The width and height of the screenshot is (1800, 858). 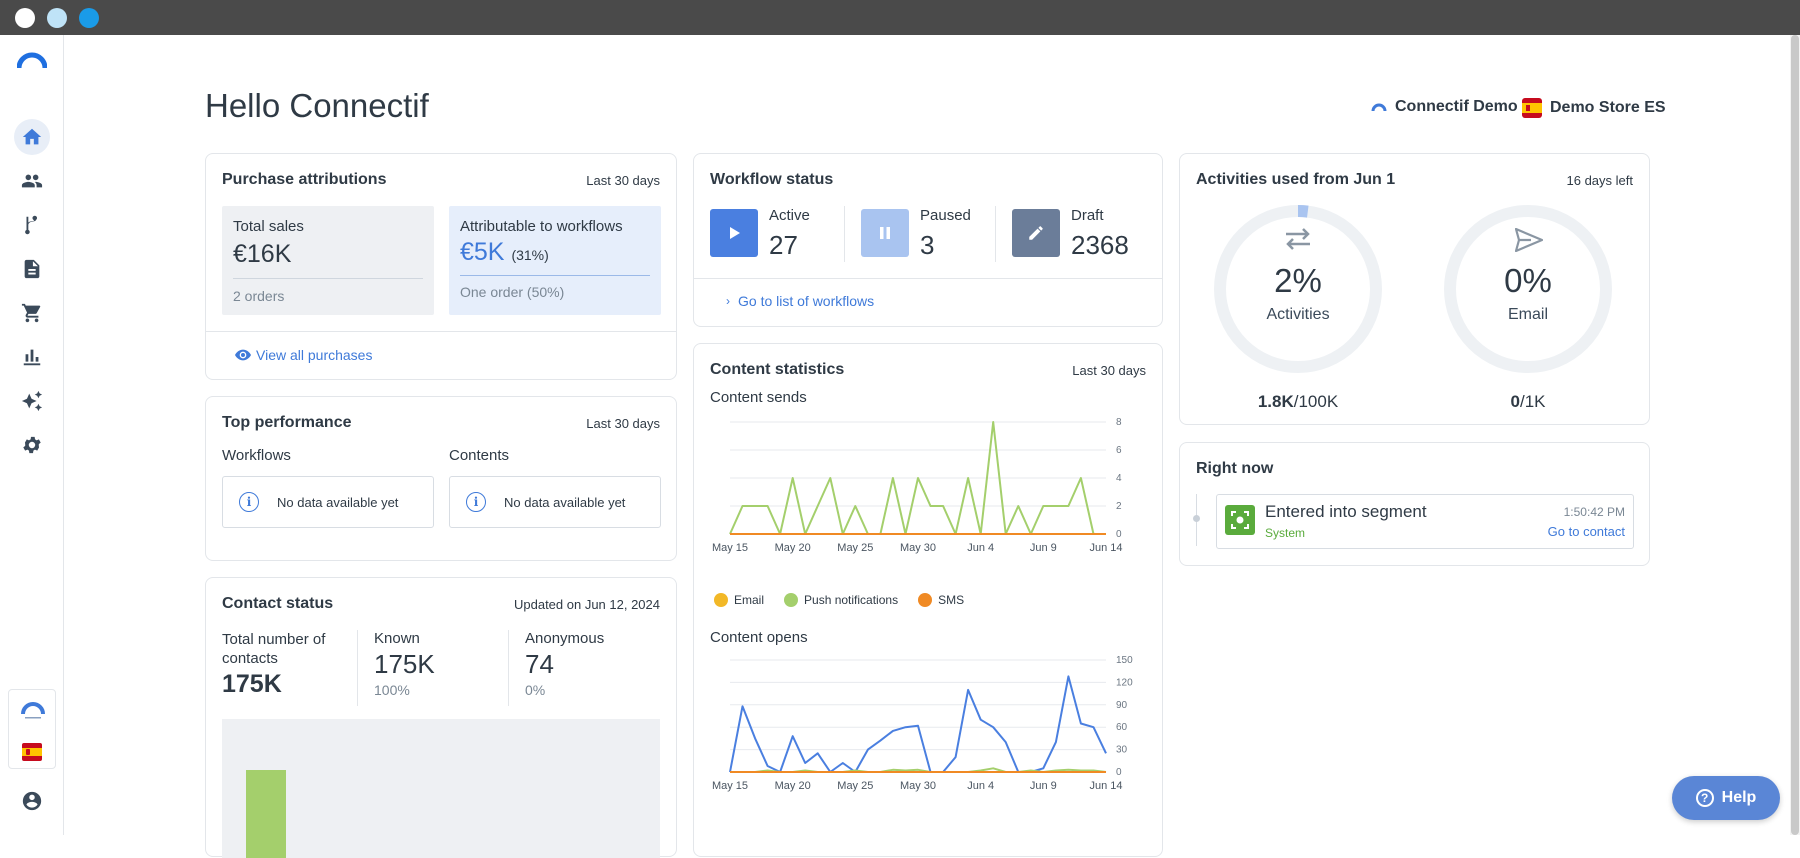 I want to click on gear-icon, so click(x=32, y=445).